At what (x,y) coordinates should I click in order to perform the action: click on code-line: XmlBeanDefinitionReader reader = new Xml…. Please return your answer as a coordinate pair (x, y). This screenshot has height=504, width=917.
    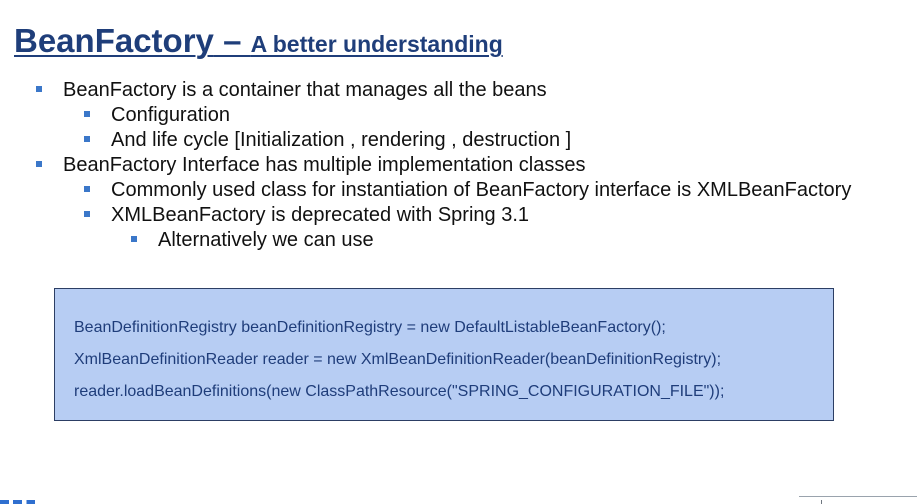
    Looking at the image, I should click on (398, 359).